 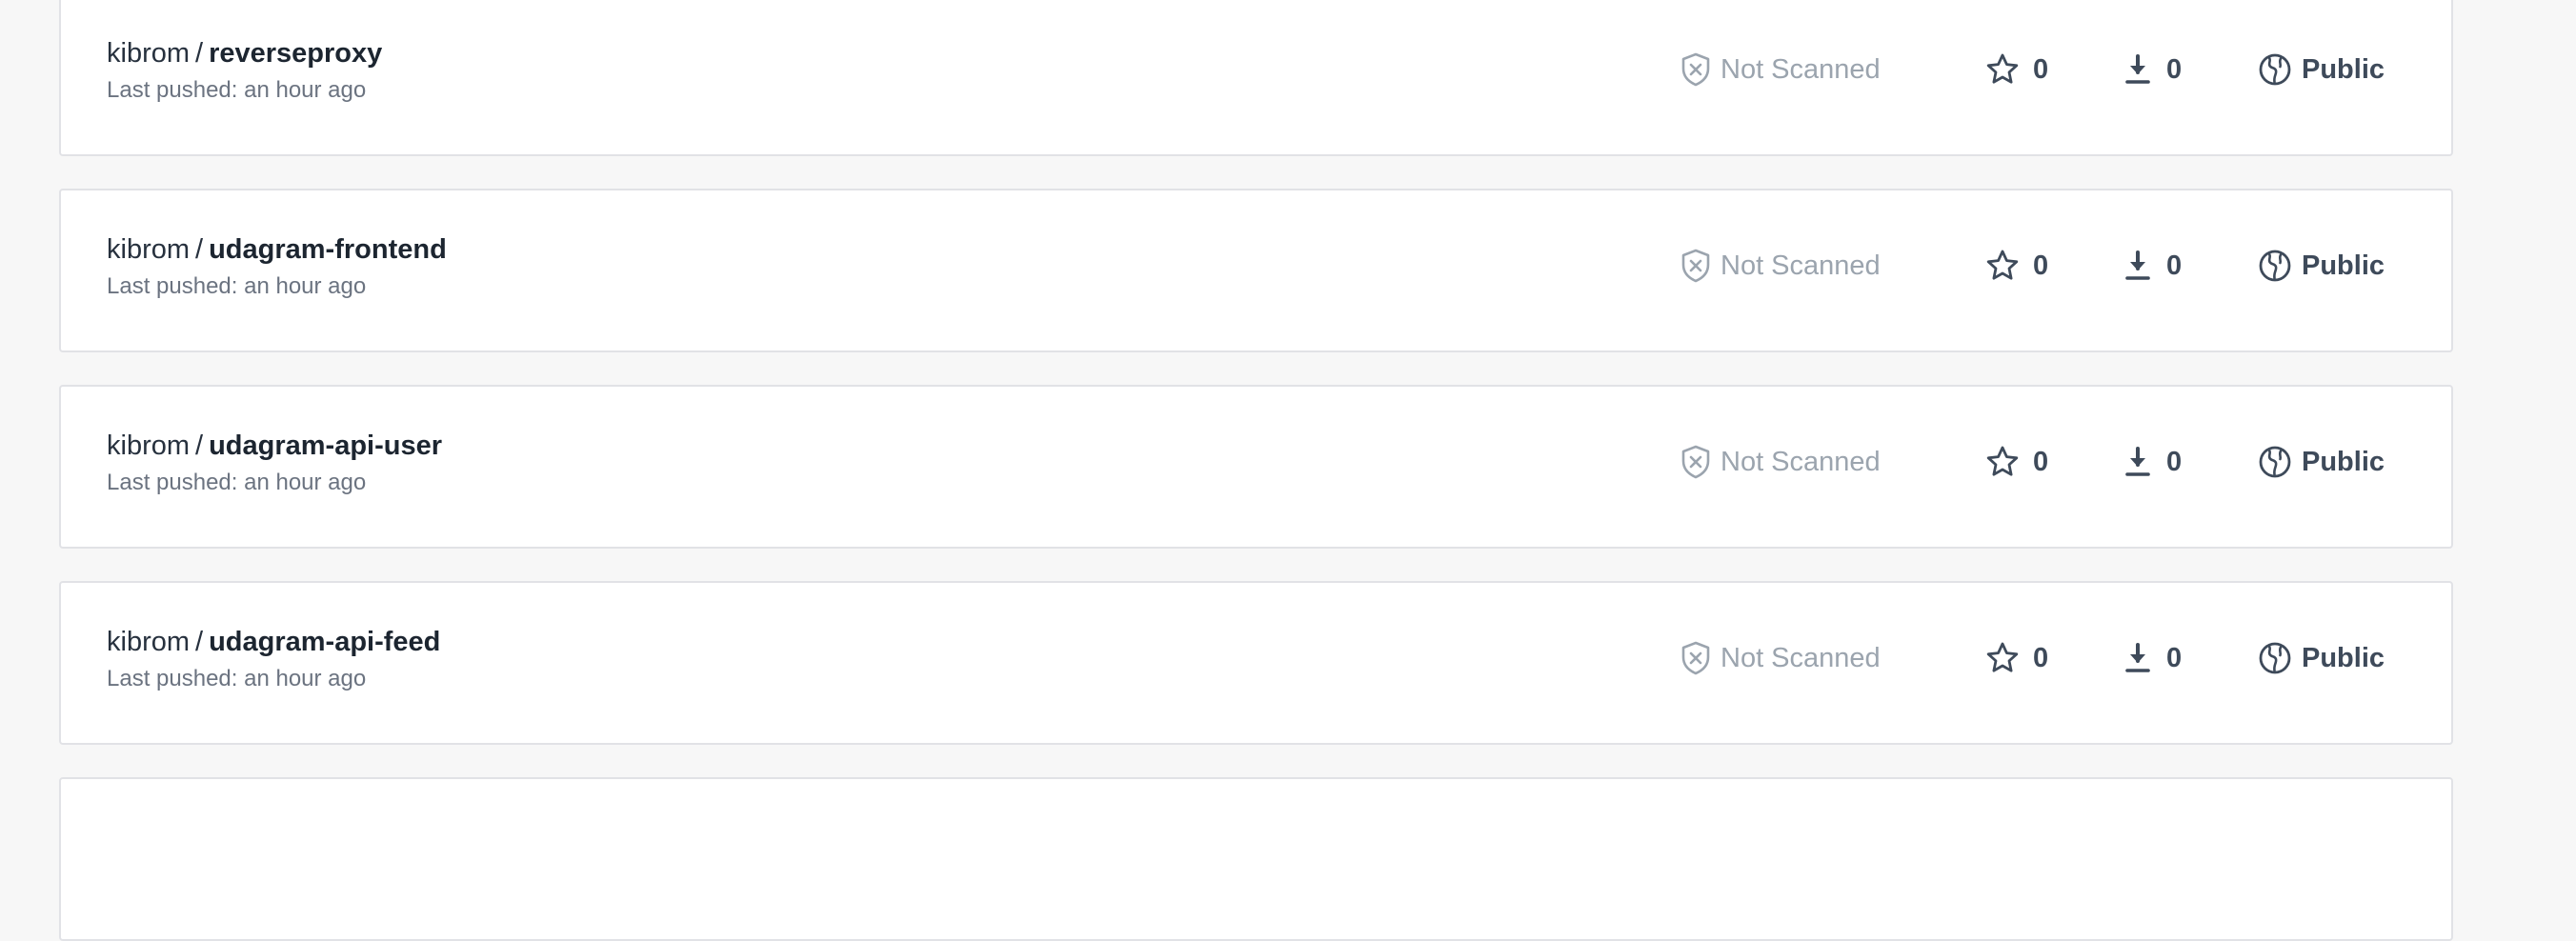 What do you see at coordinates (325, 642) in the screenshot?
I see `repository-name: udagram-api-feed` at bounding box center [325, 642].